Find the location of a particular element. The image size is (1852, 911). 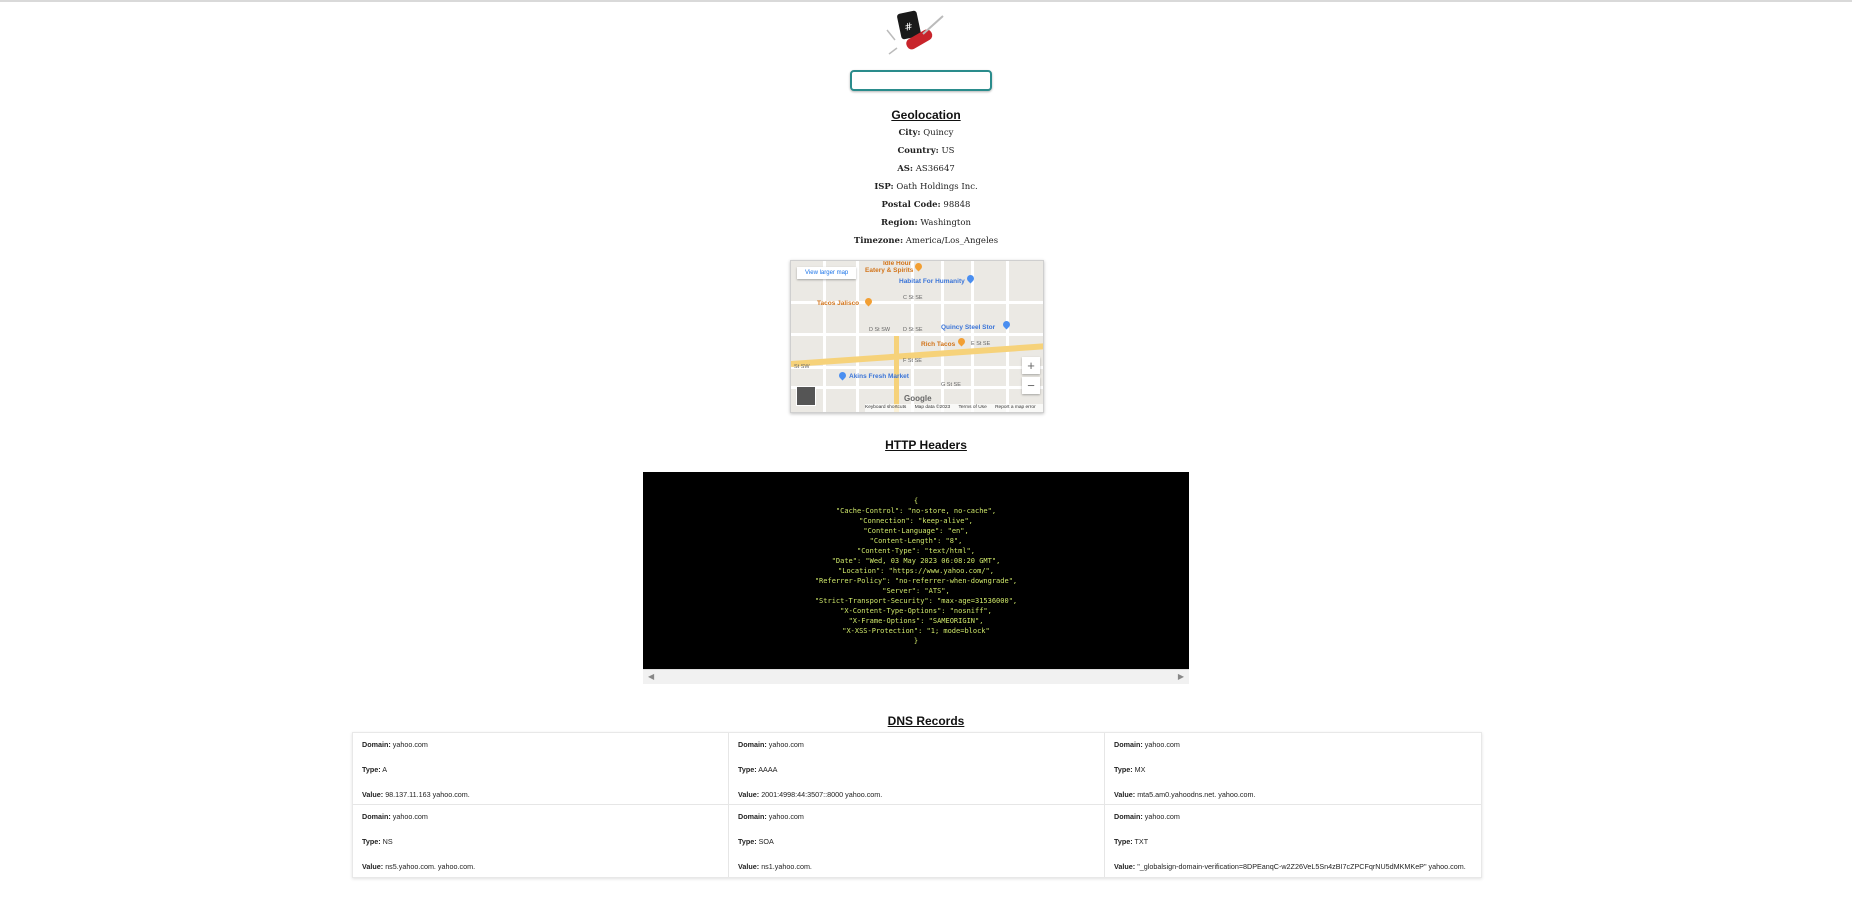

poi-eatery: Eatery & Spirits is located at coordinates (889, 270).